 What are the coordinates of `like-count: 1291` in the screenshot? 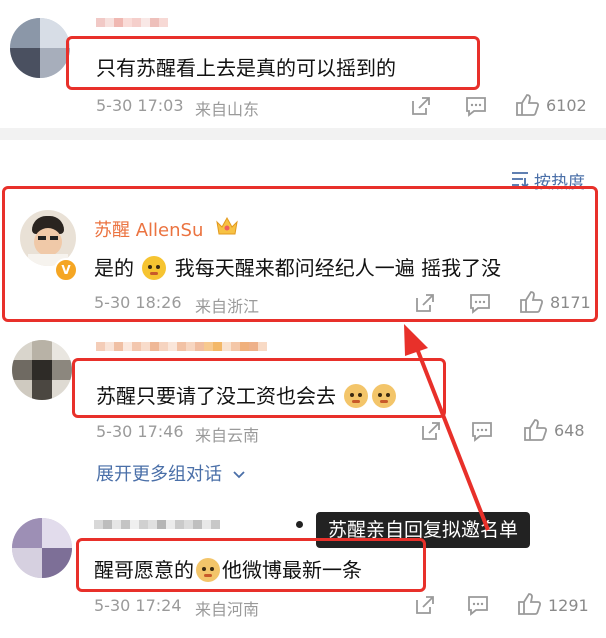 It's located at (568, 605).